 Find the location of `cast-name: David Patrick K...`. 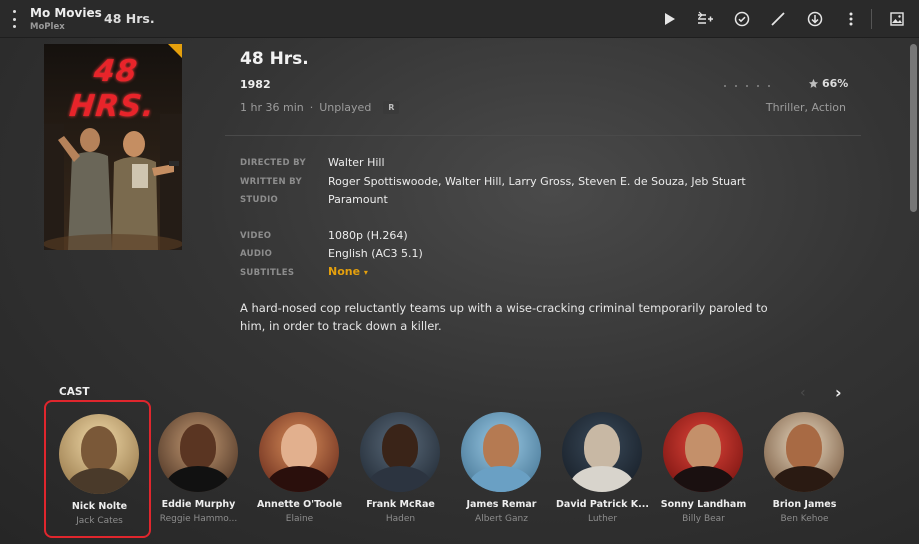

cast-name: David Patrick K... is located at coordinates (602, 504).